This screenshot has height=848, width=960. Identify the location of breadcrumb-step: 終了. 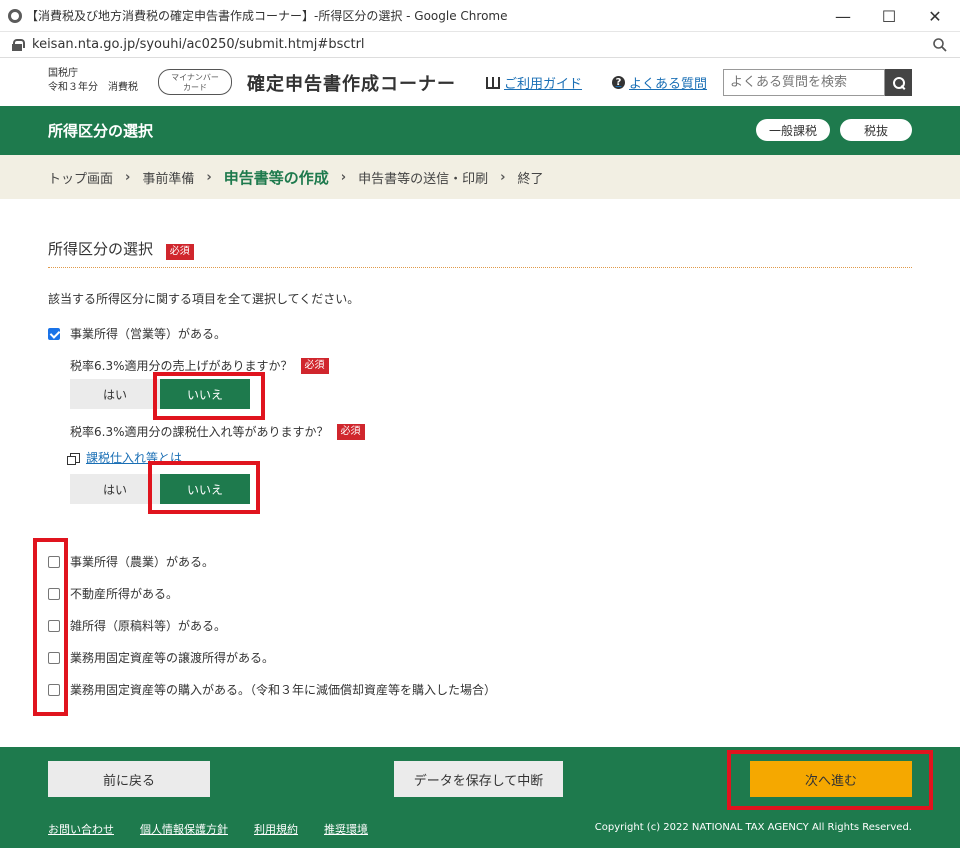
(530, 179).